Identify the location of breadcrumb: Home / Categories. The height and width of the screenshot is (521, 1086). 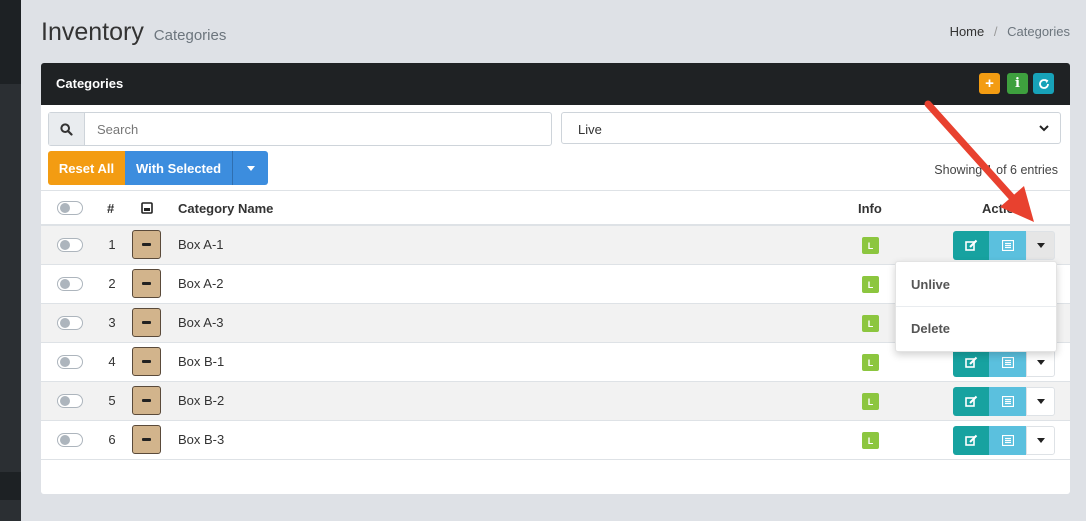
(1010, 31).